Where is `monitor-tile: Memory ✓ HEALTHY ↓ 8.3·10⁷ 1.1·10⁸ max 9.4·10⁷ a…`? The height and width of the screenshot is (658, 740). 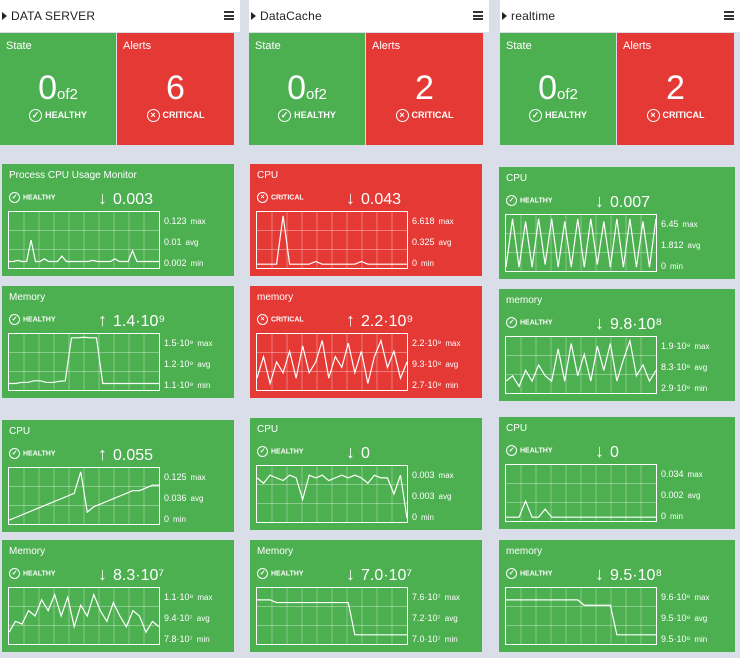 monitor-tile: Memory ✓ HEALTHY ↓ 8.3·10⁷ 1.1·10⁸ max 9.4·10⁷ a… is located at coordinates (118, 596).